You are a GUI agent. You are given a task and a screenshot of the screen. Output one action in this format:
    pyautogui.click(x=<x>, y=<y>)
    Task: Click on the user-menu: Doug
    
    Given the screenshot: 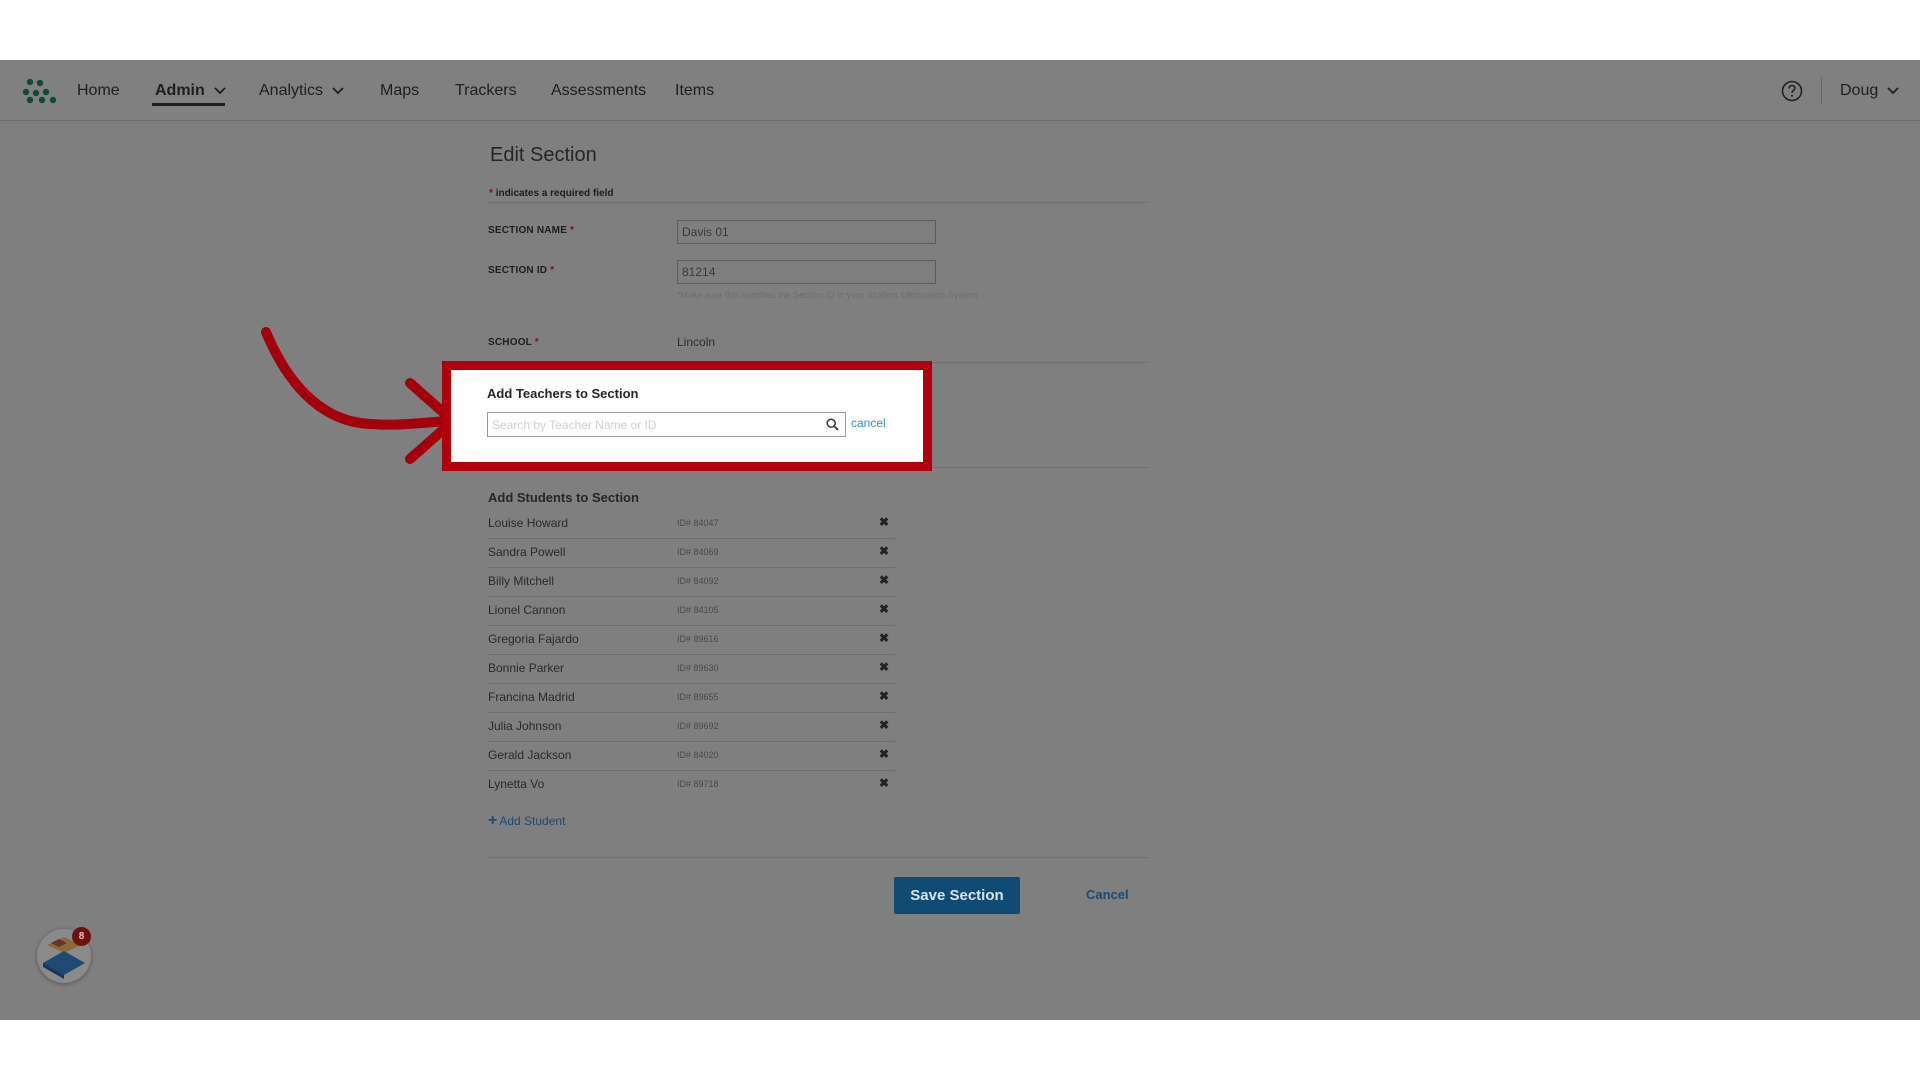 What is the action you would take?
    pyautogui.click(x=1870, y=91)
    